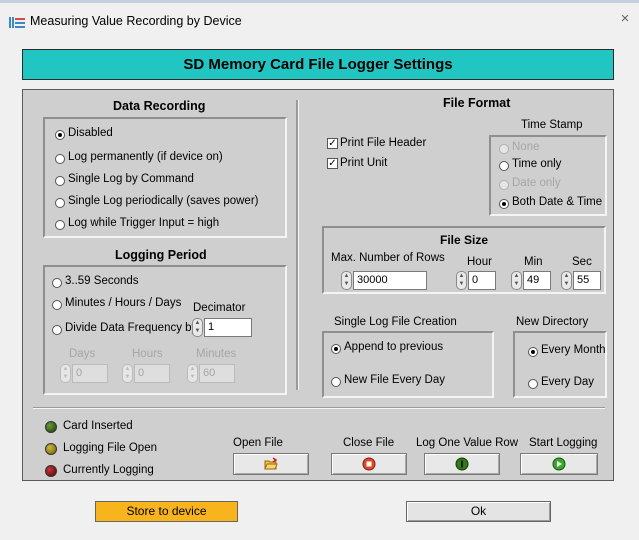 This screenshot has width=639, height=540. Describe the element at coordinates (568, 382) in the screenshot. I see `radio-label: Every Day` at that location.